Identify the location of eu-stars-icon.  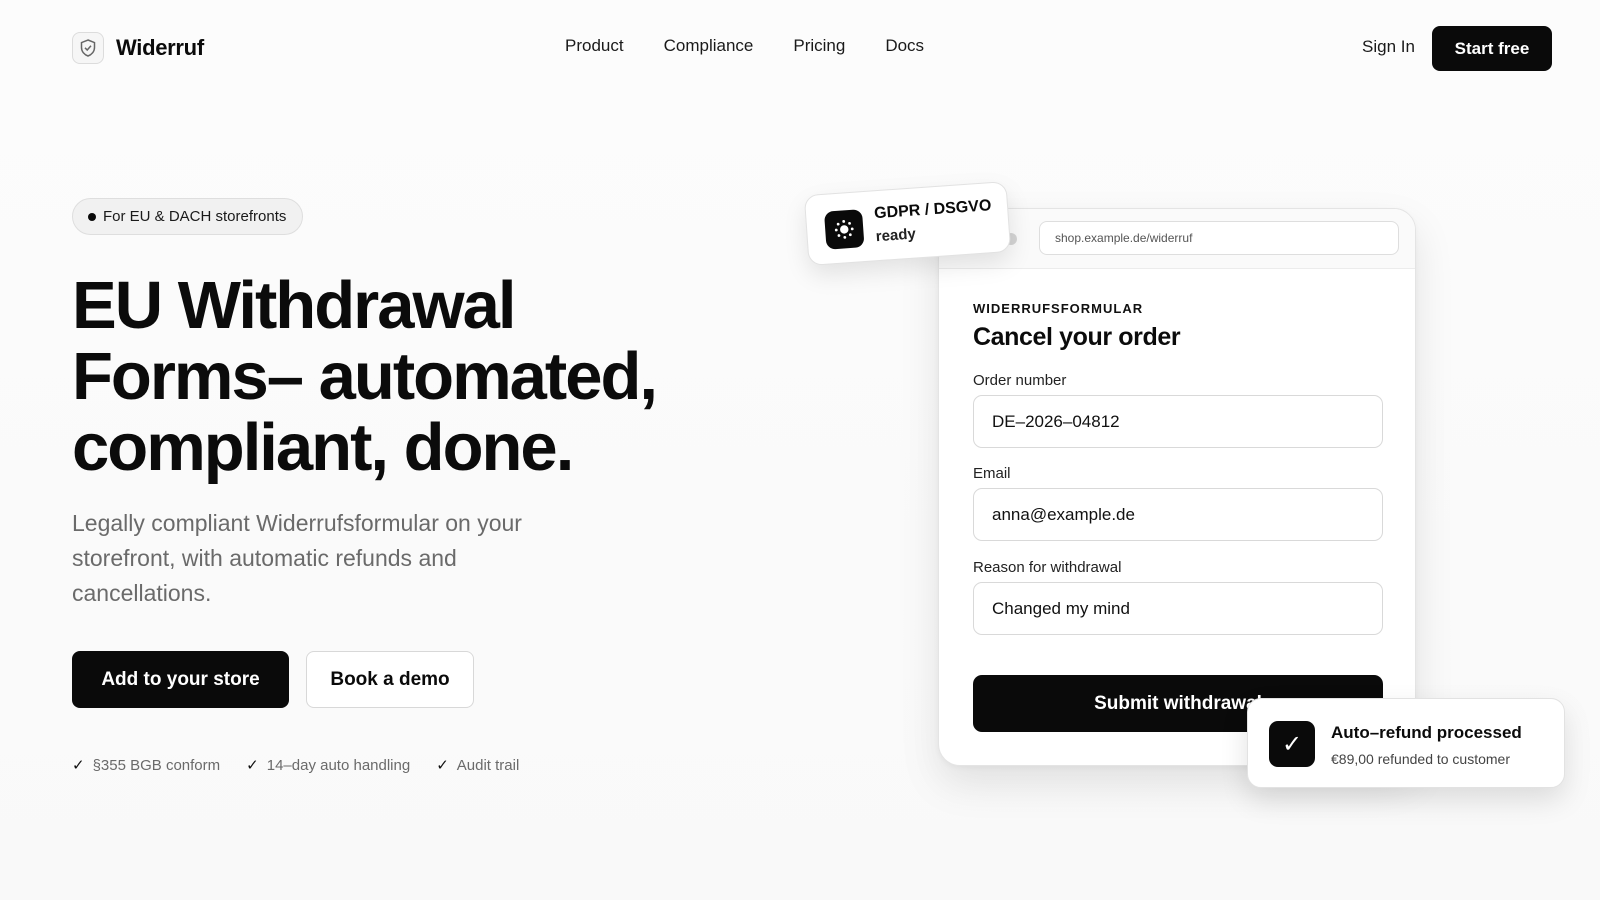
(844, 229).